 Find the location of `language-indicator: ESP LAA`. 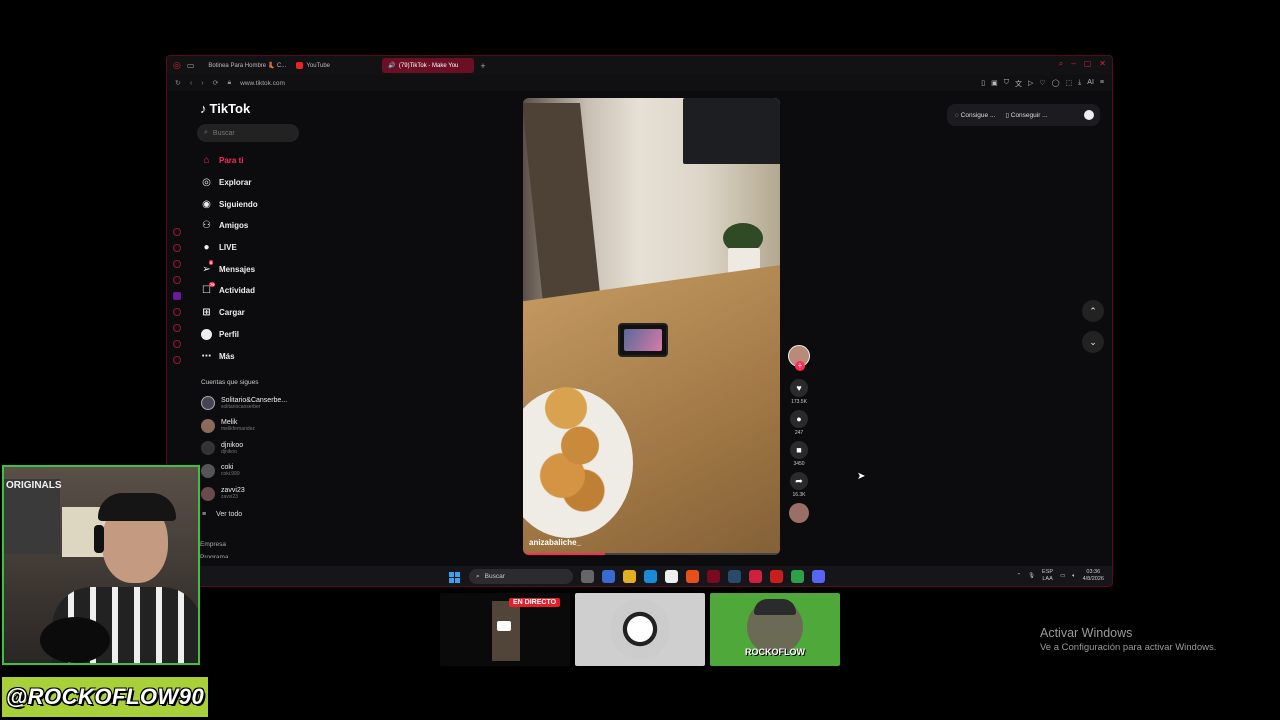

language-indicator: ESP LAA is located at coordinates (1047, 576).